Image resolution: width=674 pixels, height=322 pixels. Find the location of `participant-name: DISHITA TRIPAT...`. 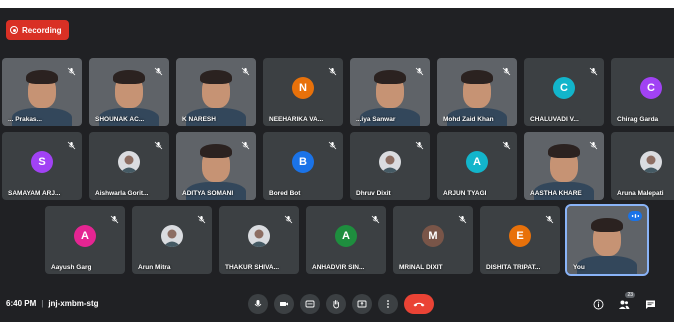

participant-name: DISHITA TRIPAT... is located at coordinates (513, 267).